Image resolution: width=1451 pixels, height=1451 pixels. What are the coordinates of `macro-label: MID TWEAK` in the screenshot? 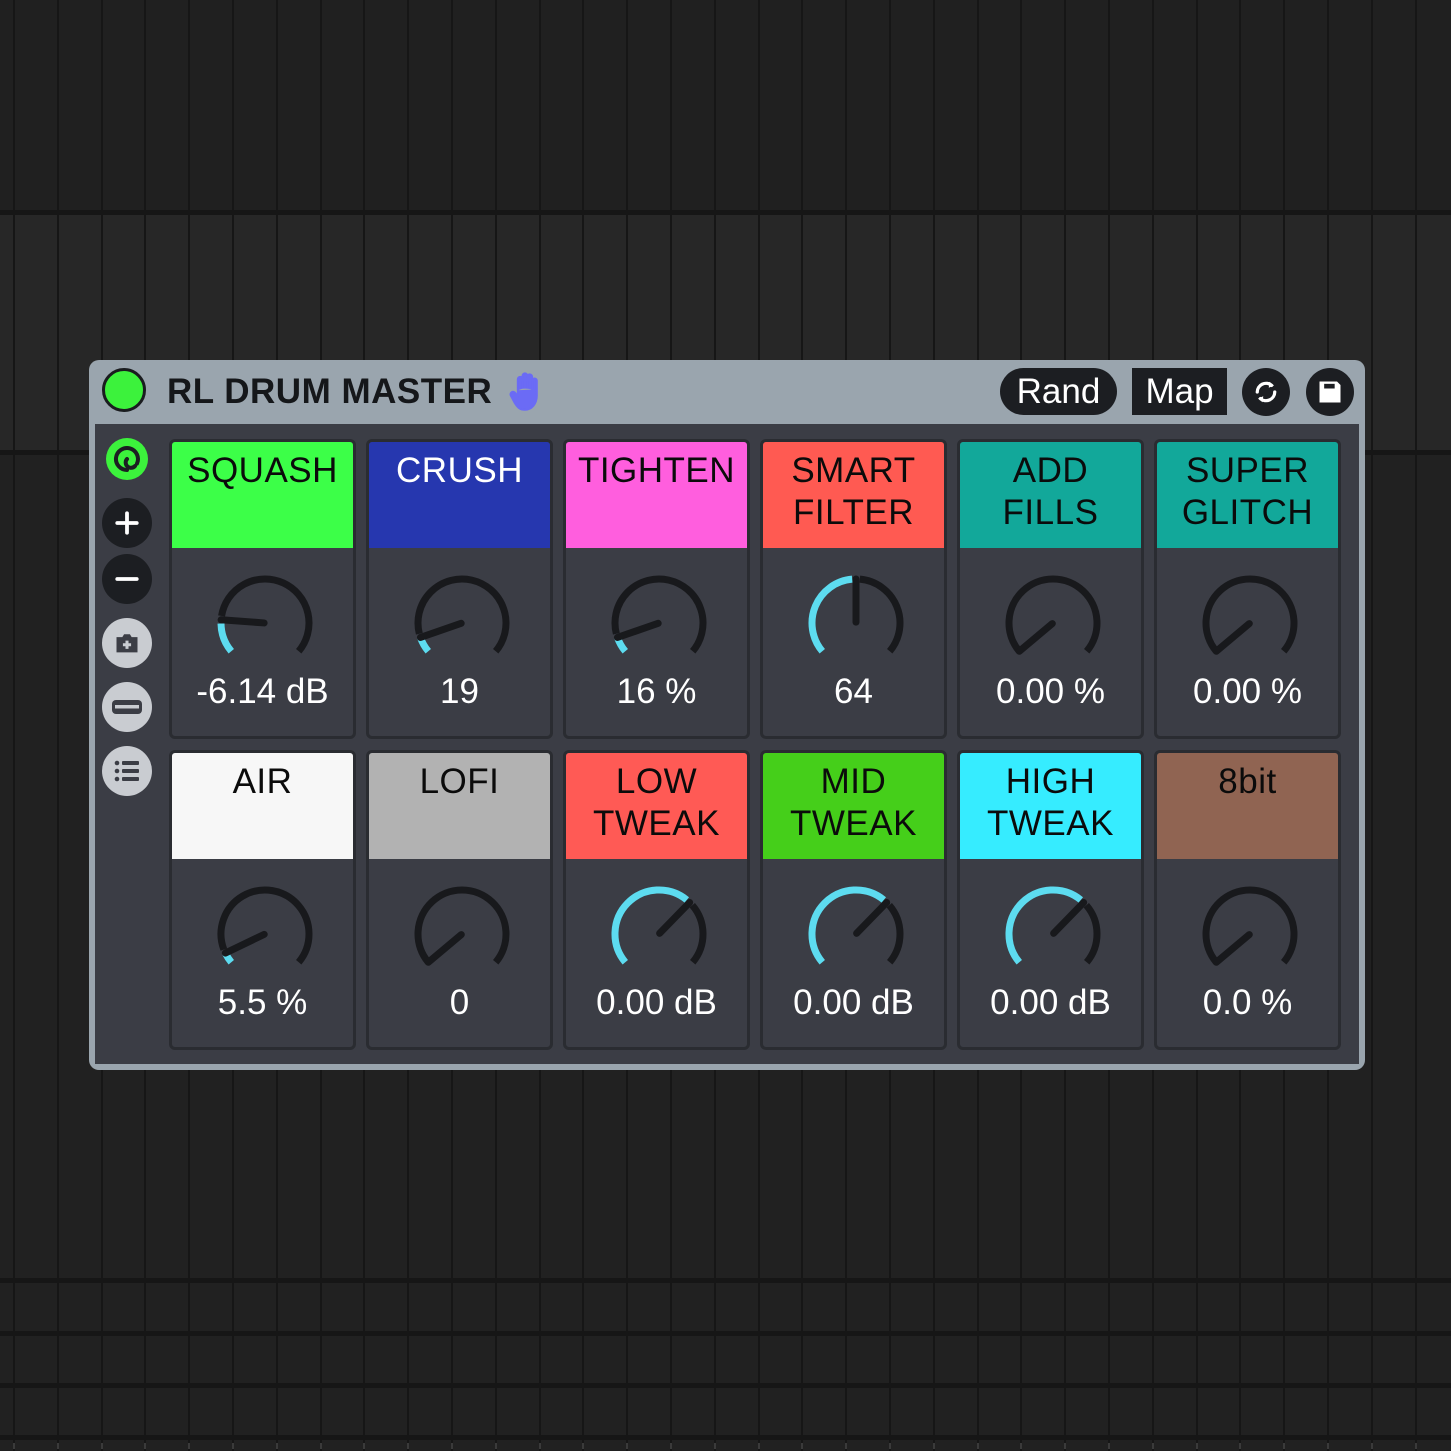 It's located at (853, 806).